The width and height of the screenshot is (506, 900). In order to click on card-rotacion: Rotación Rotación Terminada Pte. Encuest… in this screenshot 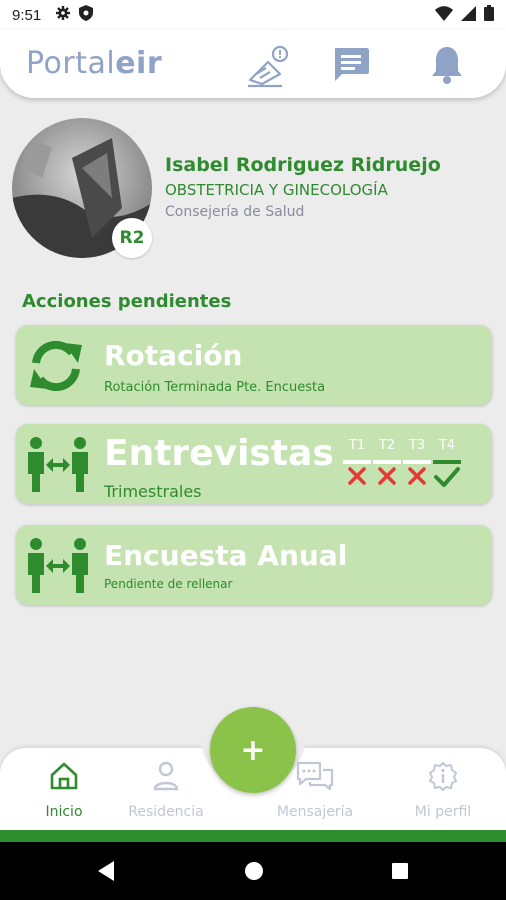, I will do `click(254, 365)`.